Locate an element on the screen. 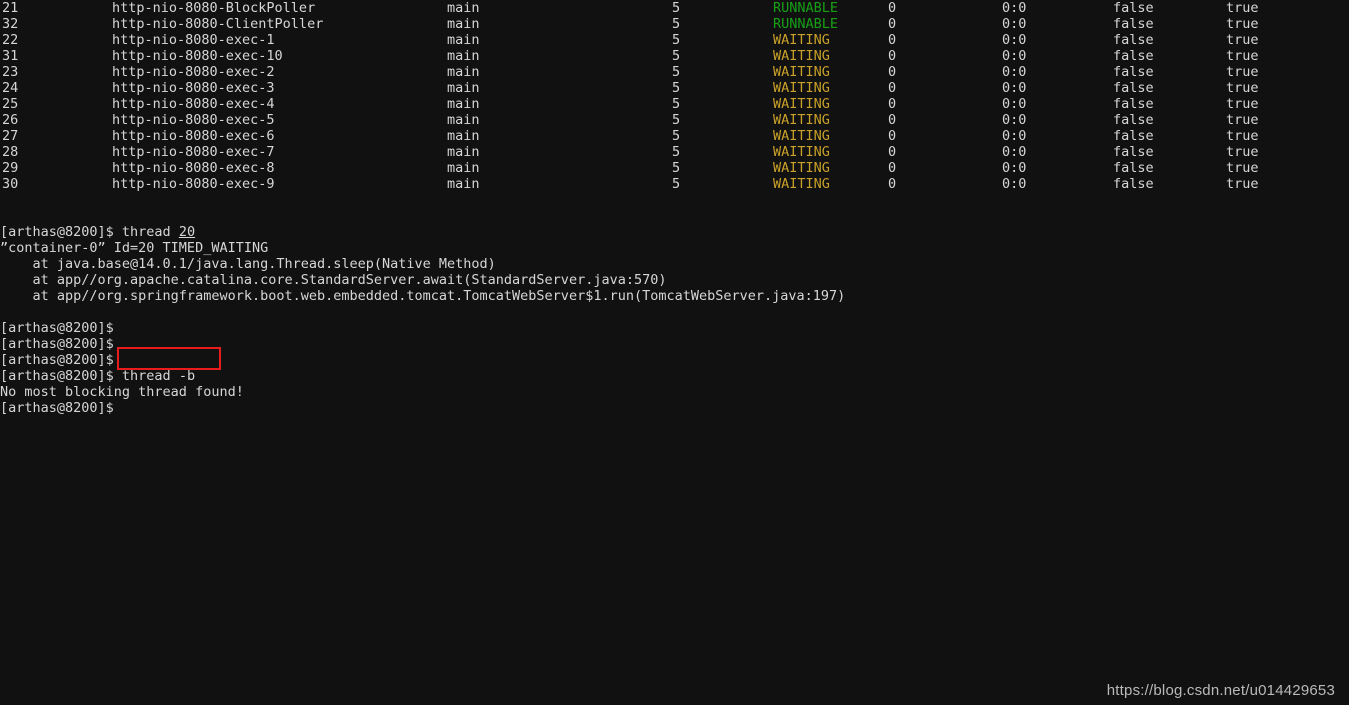 This screenshot has height=705, width=1349. thread-name: http-nio-8080-exec-6 is located at coordinates (193, 136).